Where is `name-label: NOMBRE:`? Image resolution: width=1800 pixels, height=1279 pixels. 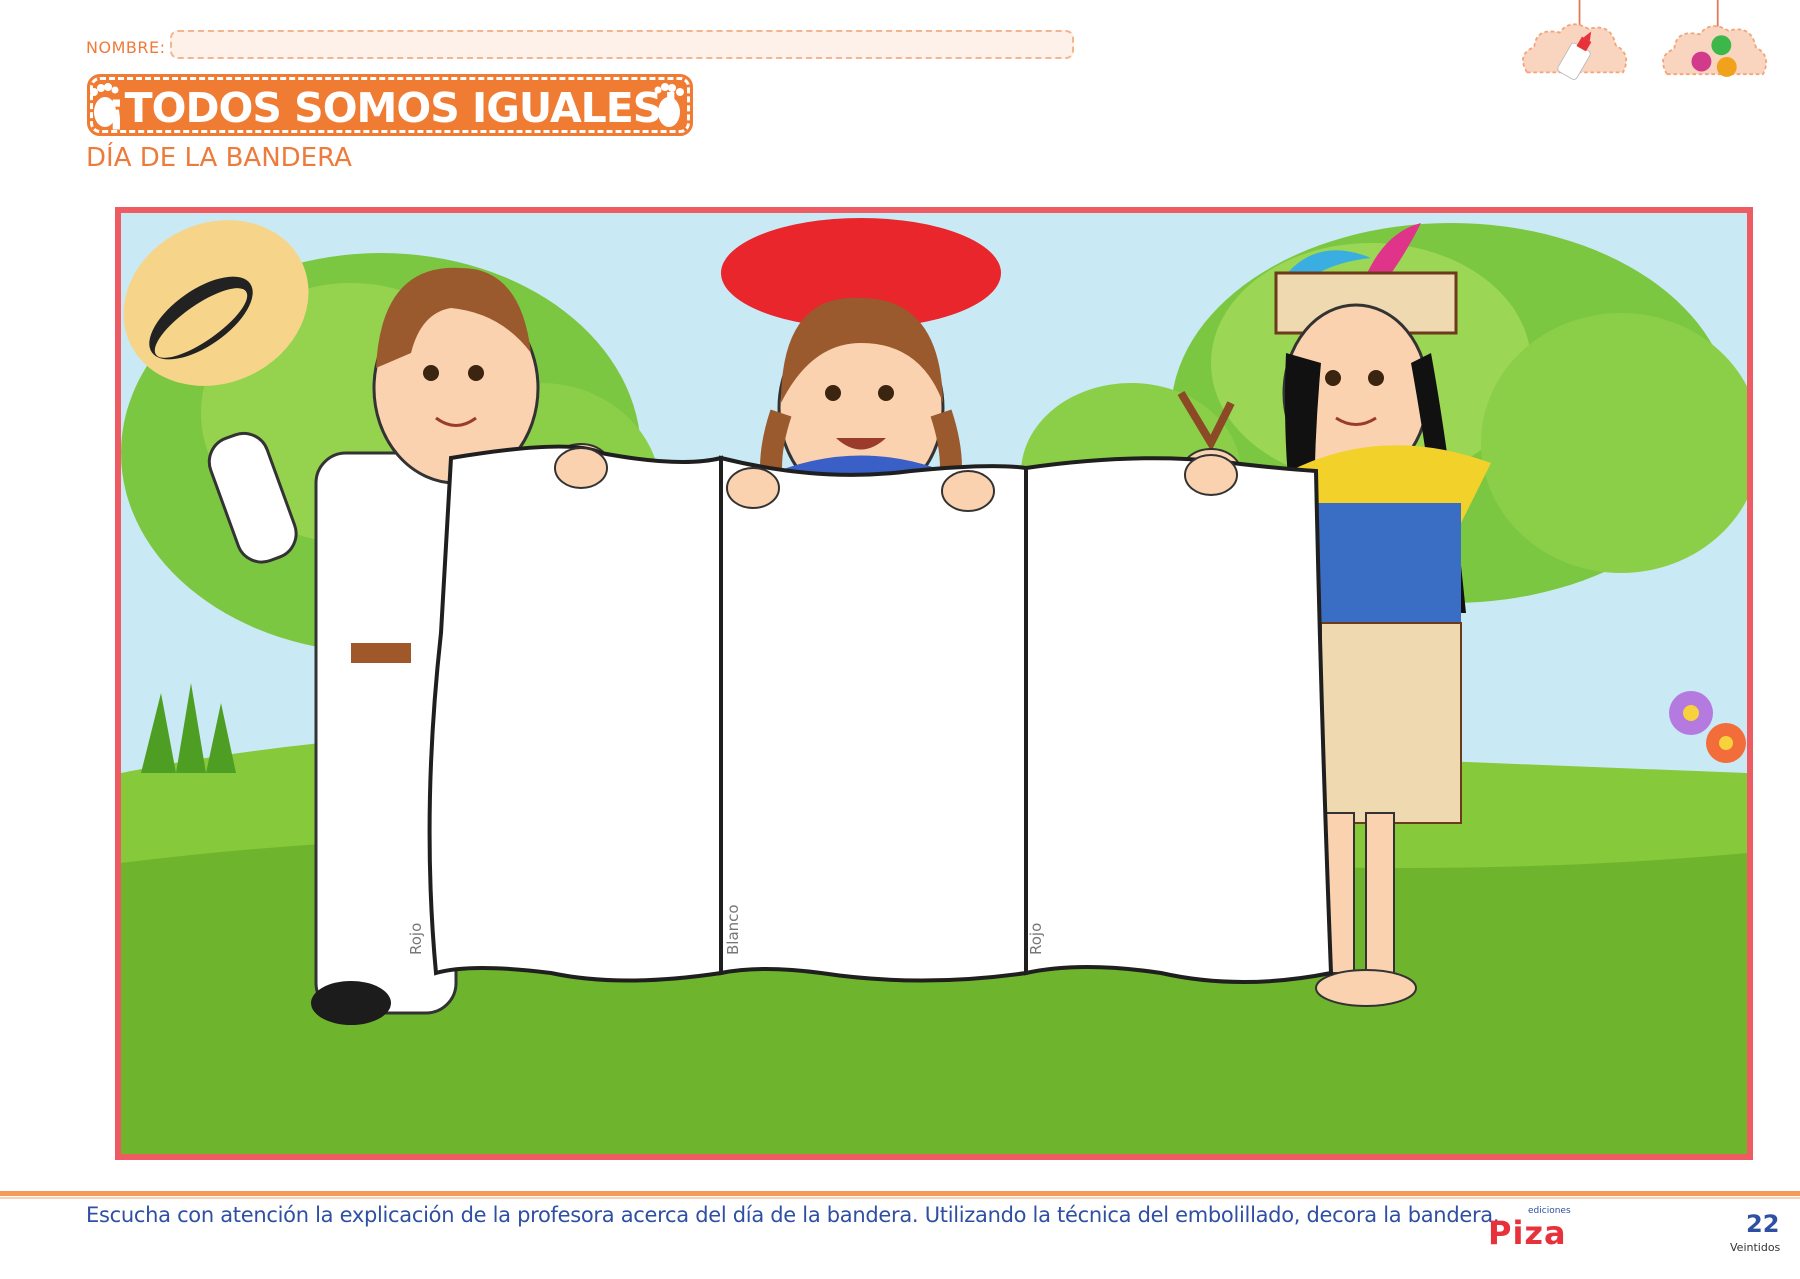
name-label: NOMBRE: is located at coordinates (126, 47).